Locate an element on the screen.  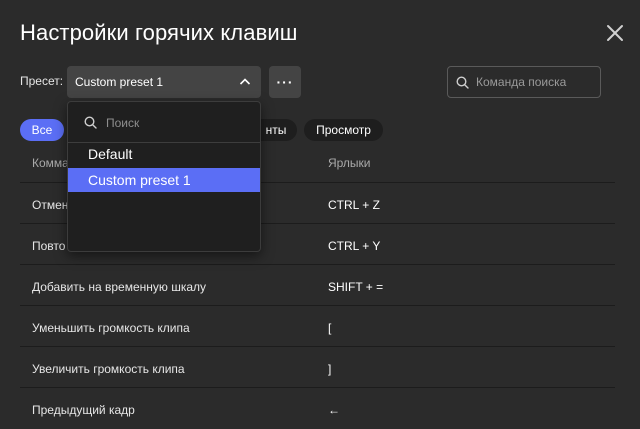
shortcut-keys: [ is located at coordinates (329, 328).